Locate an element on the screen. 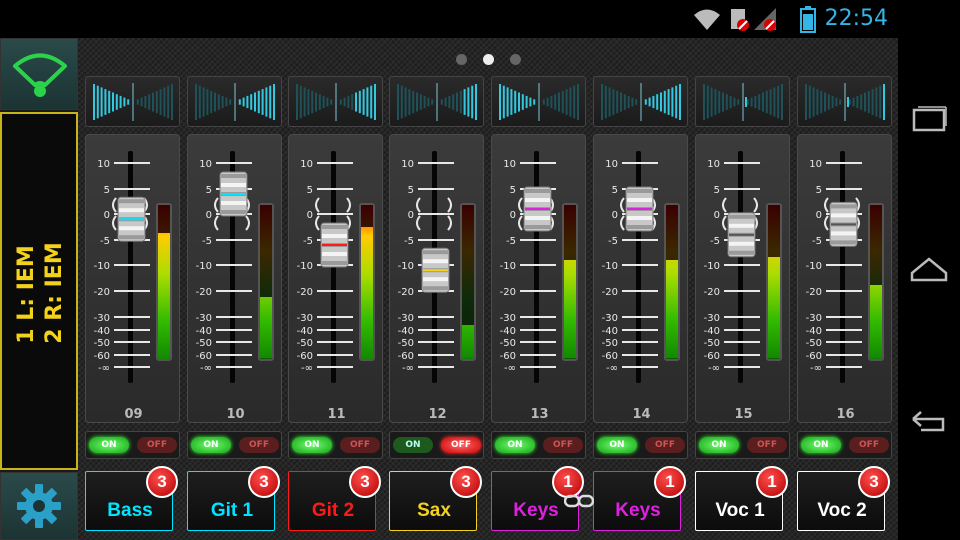  scale-label: -40 is located at coordinates (204, 331).